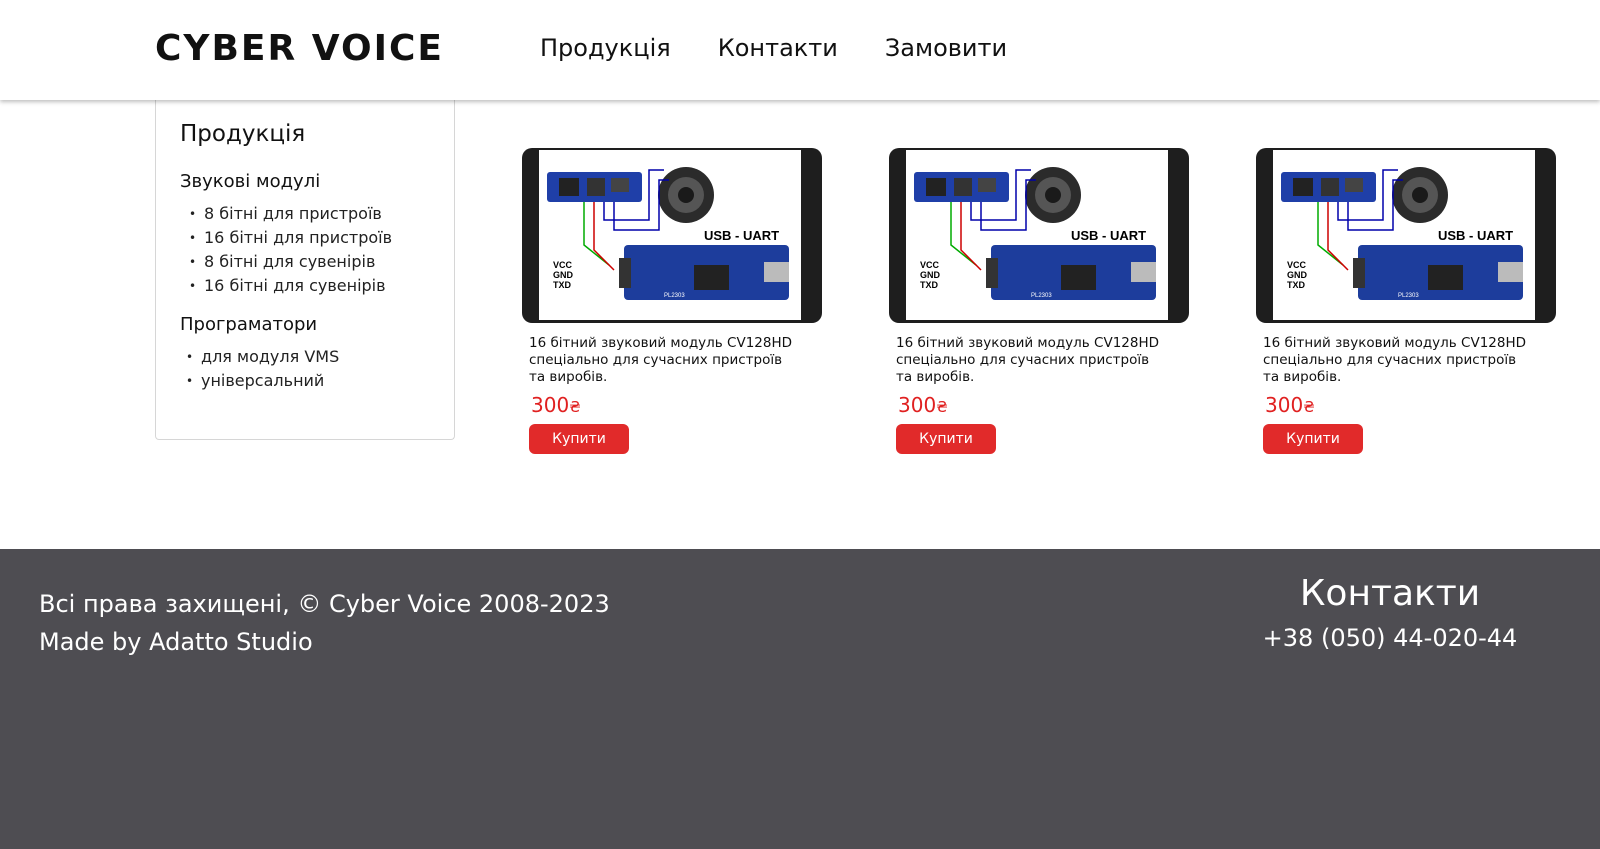  I want to click on sidebar-item-8bit-souvenirs: 8 бітні для сувенірів, so click(305, 262).